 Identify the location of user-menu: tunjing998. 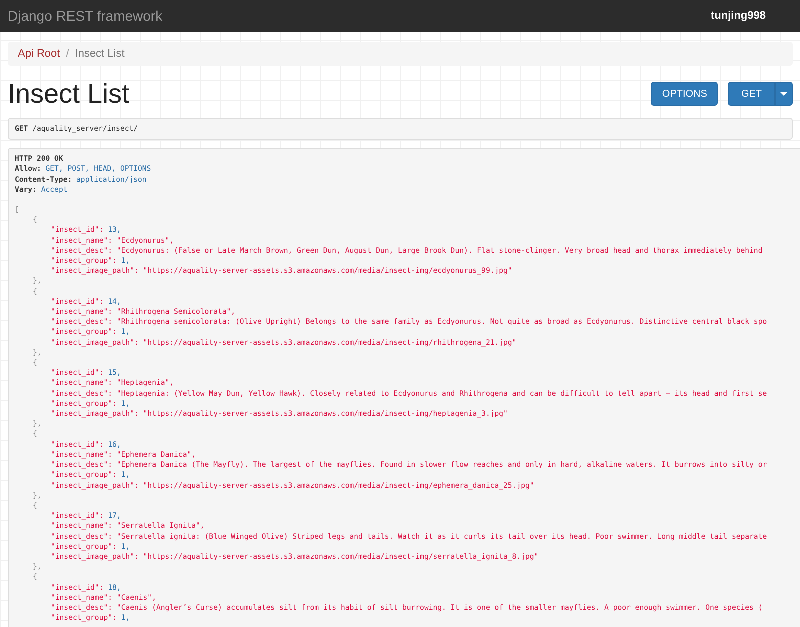
(738, 16).